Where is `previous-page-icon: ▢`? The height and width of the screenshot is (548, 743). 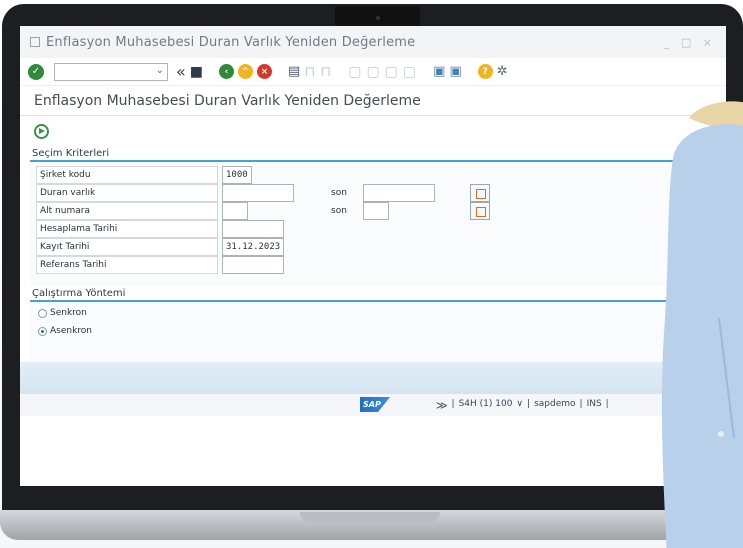
previous-page-icon: ▢ is located at coordinates (373, 72).